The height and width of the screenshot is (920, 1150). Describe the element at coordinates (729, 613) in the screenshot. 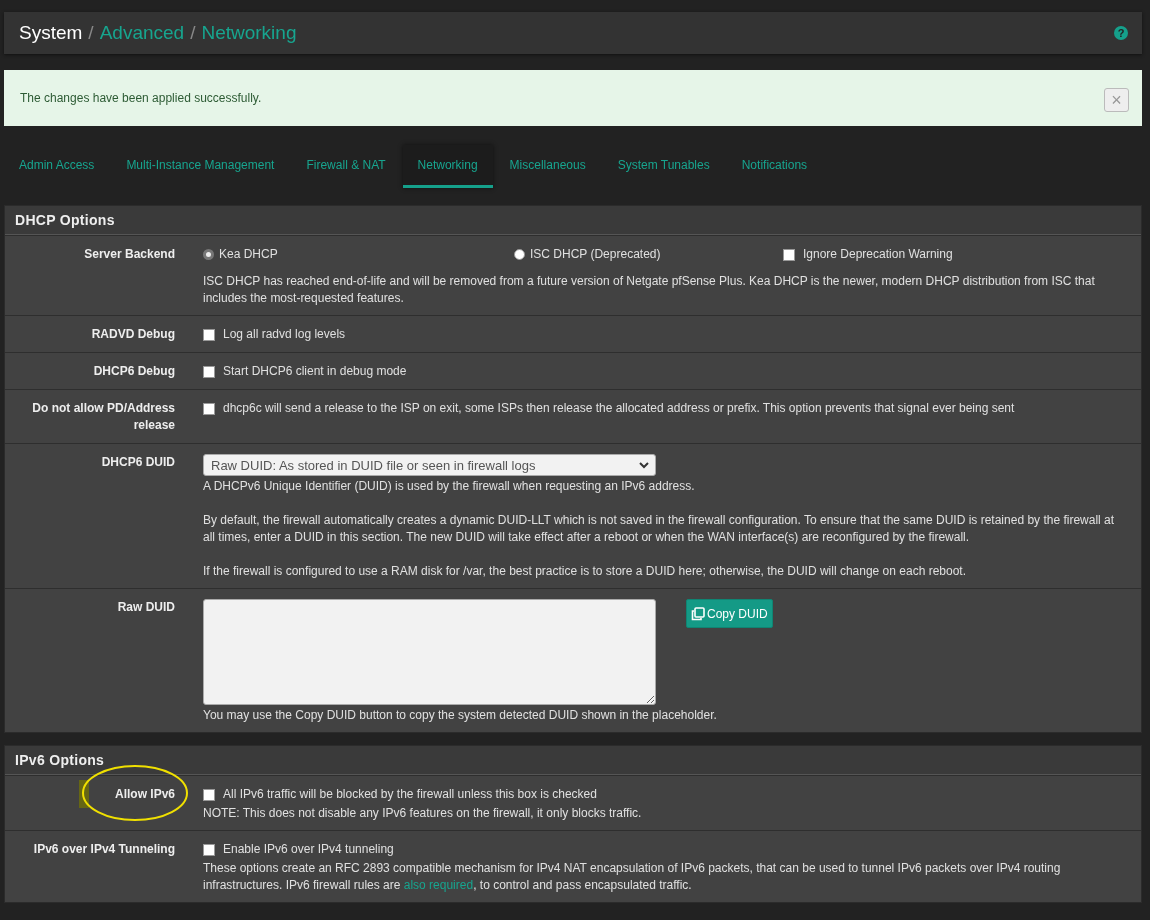

I see `copy-button: Copy DUID` at that location.